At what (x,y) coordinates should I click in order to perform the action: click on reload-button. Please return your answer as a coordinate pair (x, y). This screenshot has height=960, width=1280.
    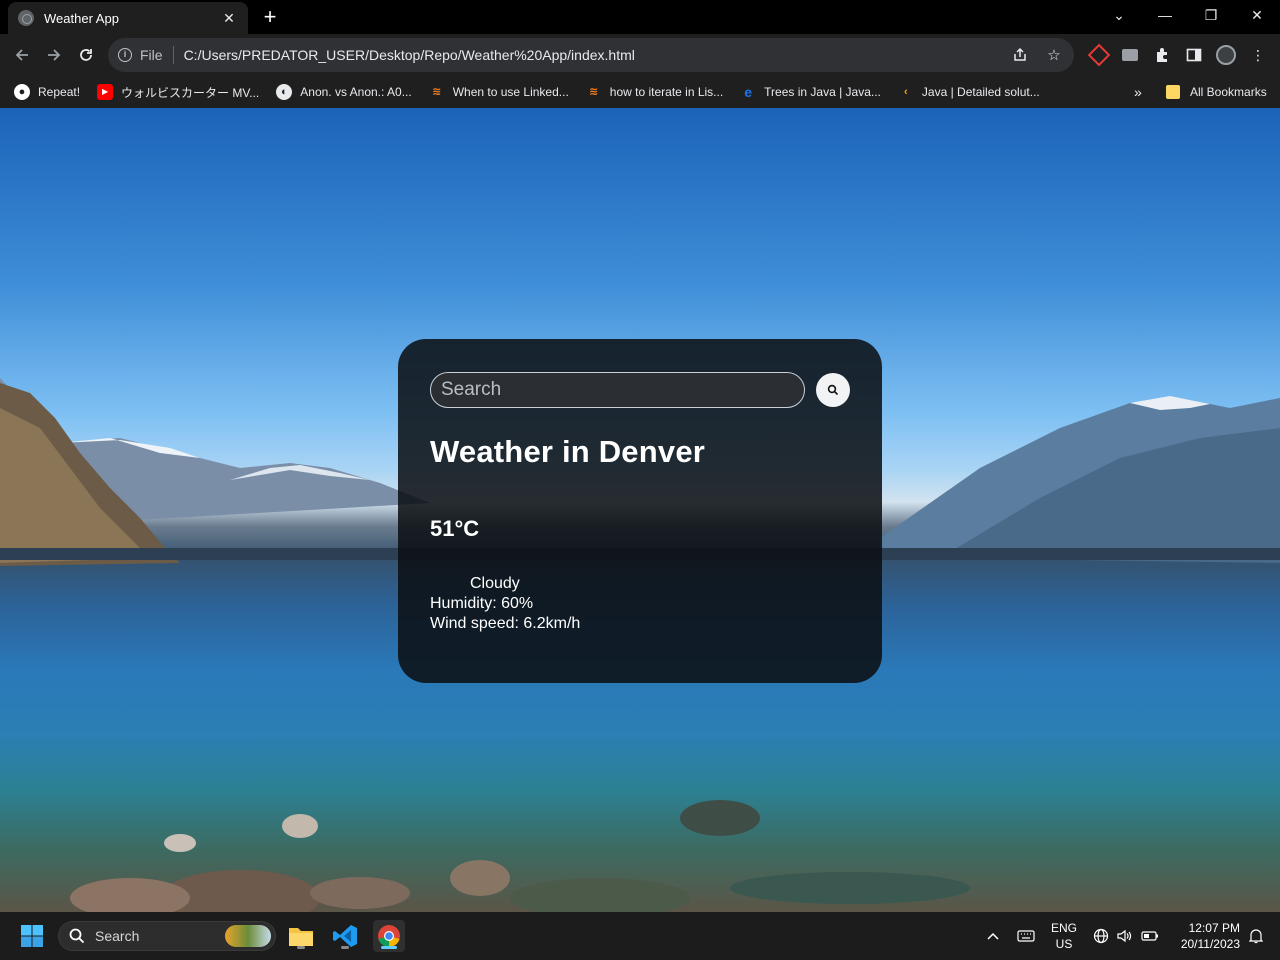
    Looking at the image, I should click on (86, 55).